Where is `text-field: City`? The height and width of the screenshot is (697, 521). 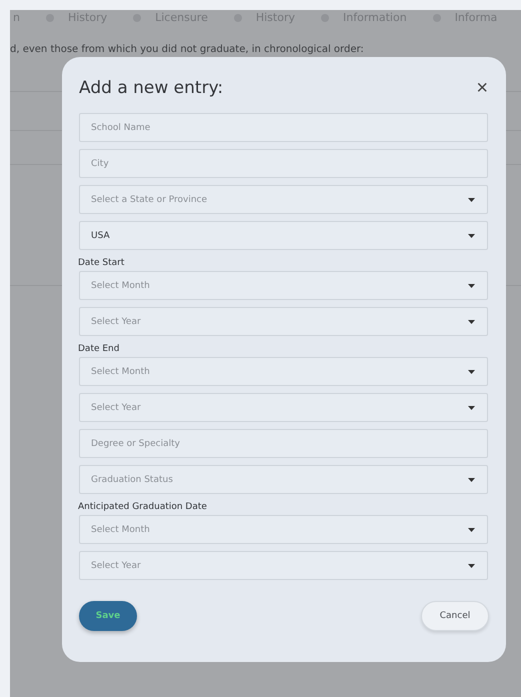
text-field: City is located at coordinates (283, 163).